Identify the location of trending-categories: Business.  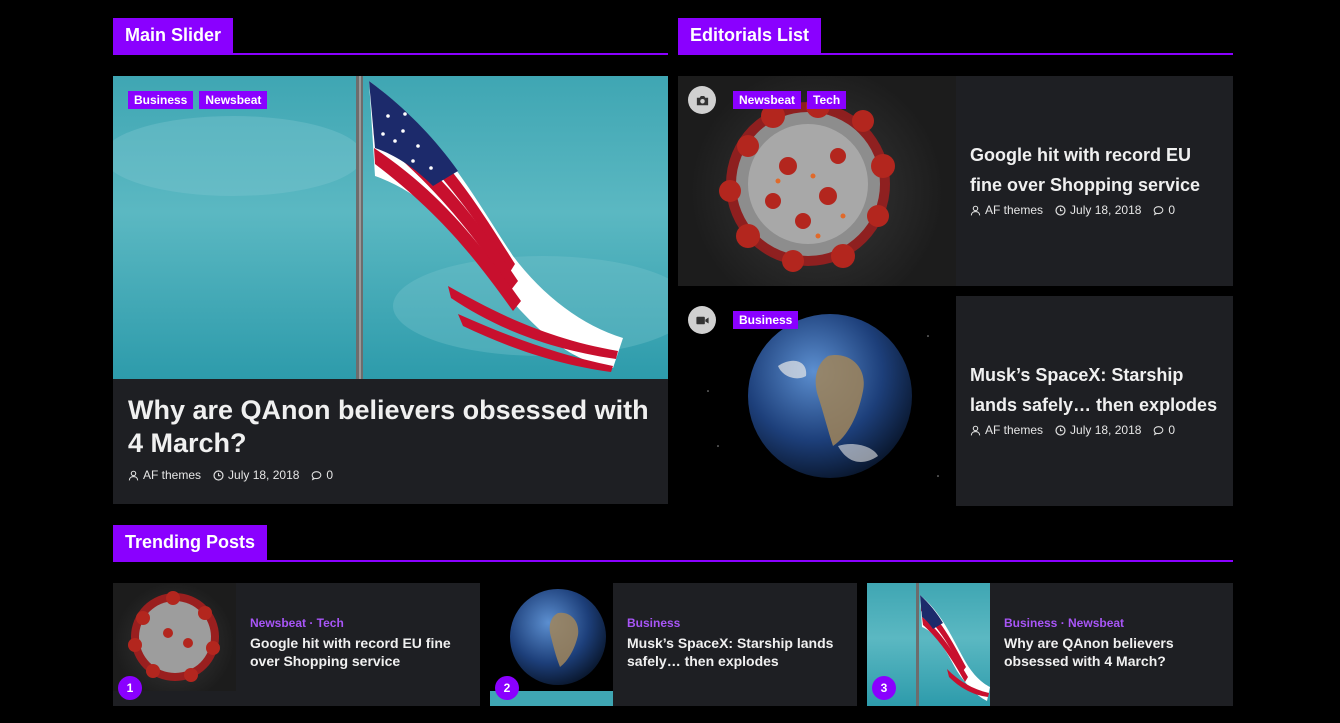
(737, 623).